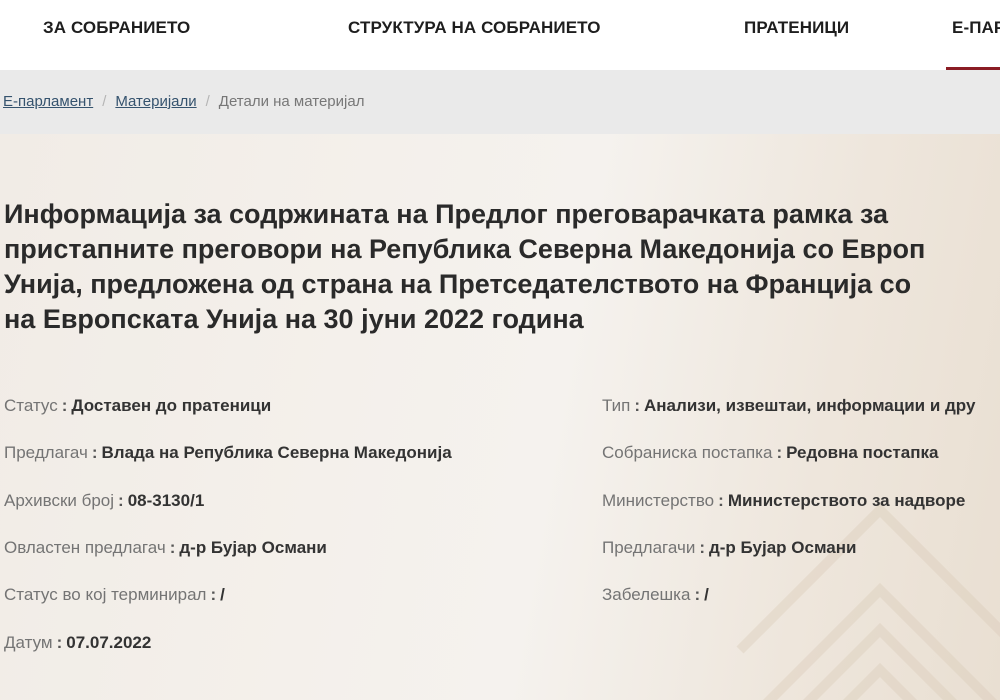 The width and height of the screenshot is (1000, 700). I want to click on field-proposers: Предлагачи: д-р Бујар Османи, so click(729, 548).